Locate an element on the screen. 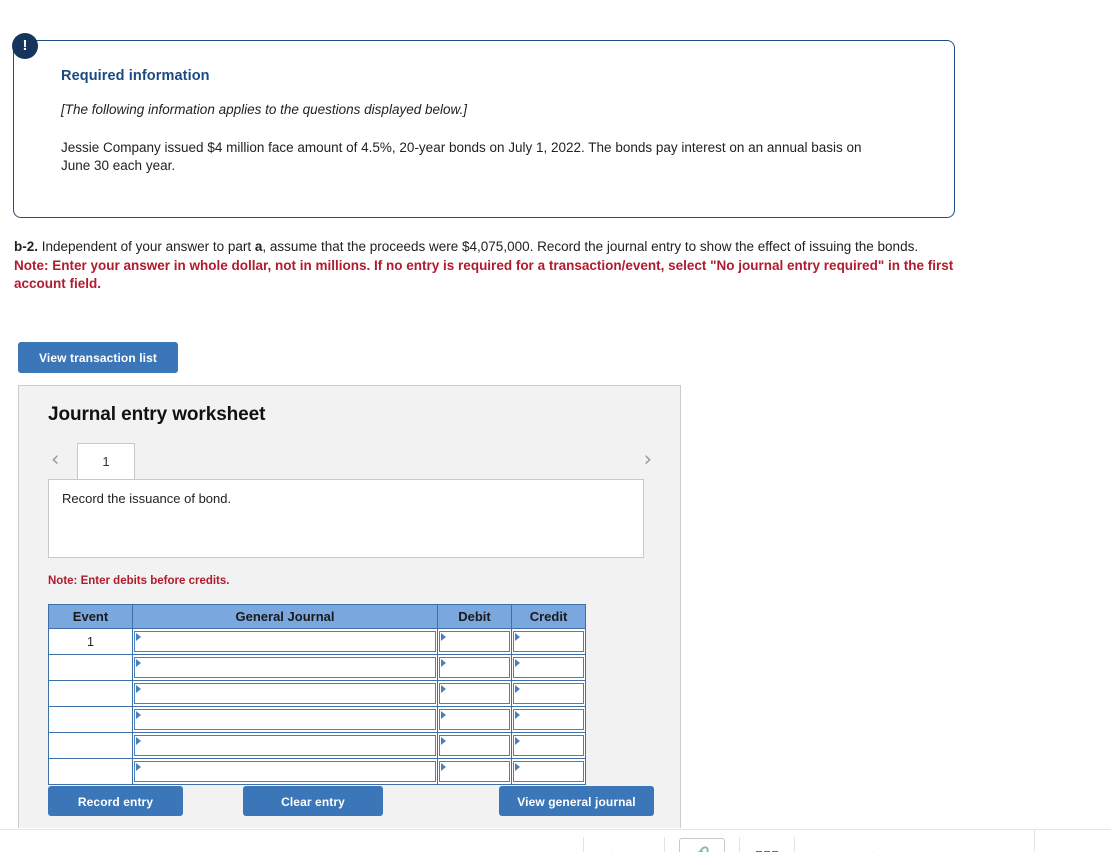  table-row: 1 is located at coordinates (317, 641).